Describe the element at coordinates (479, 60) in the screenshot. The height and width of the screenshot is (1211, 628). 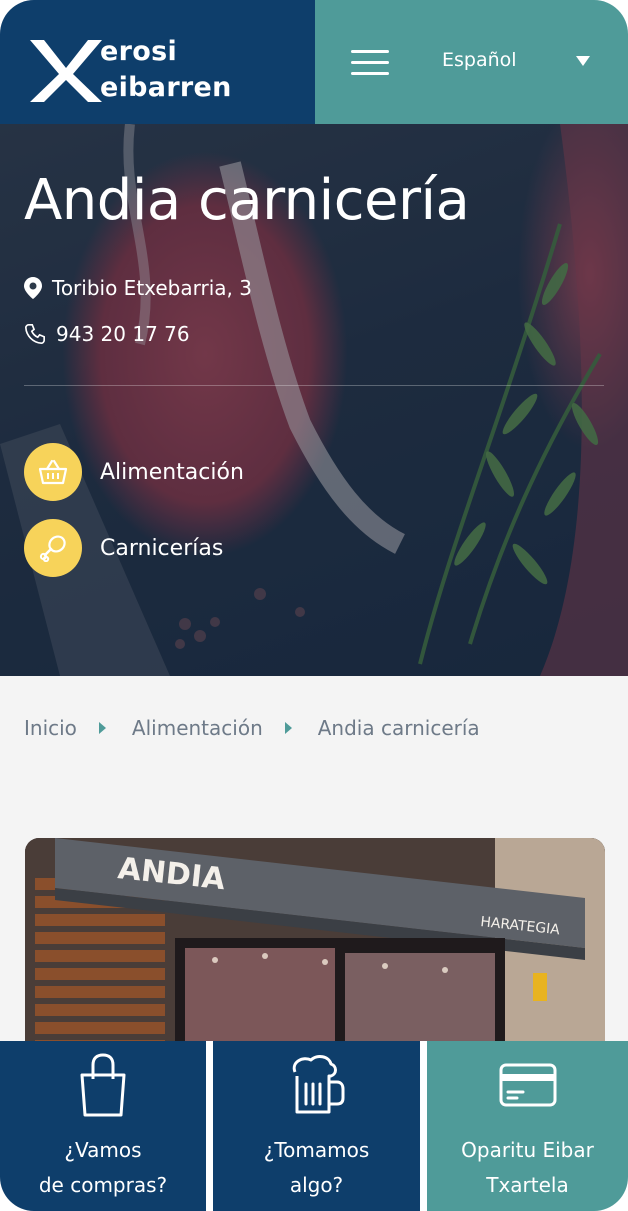
I see `language-selector: Español` at that location.